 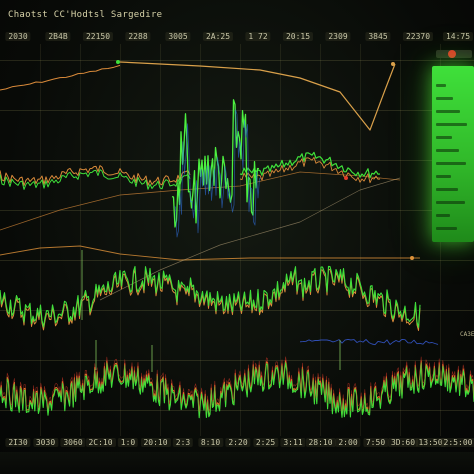 What do you see at coordinates (73, 442) in the screenshot?
I see `axis-tick-label: 3060` at bounding box center [73, 442].